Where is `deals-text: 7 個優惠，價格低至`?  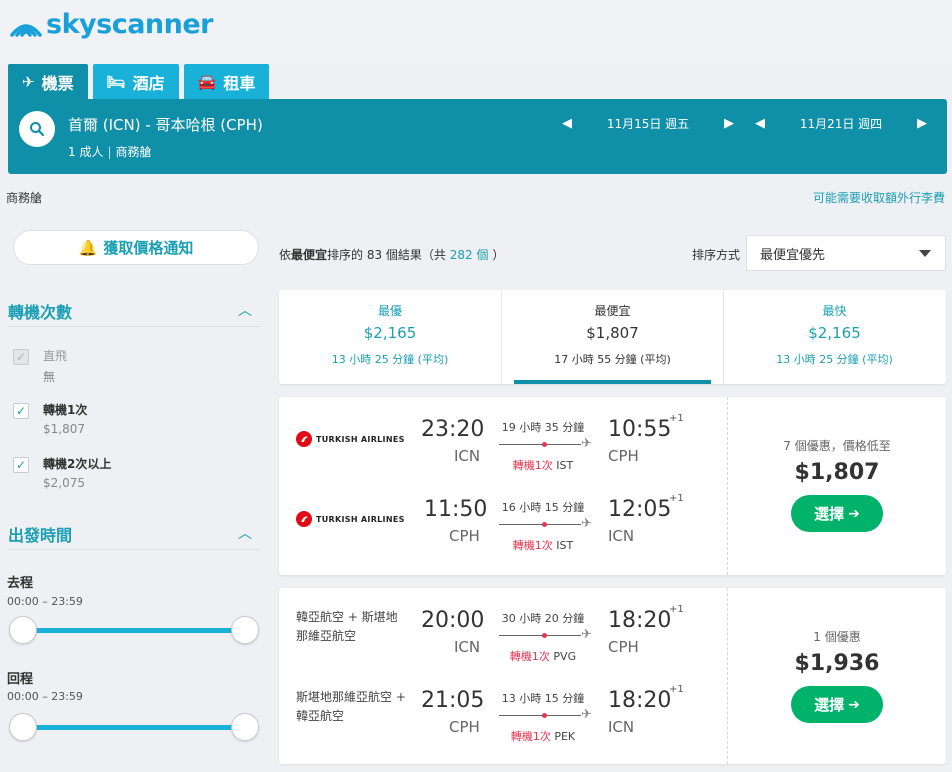 deals-text: 7 個優惠，價格低至 is located at coordinates (837, 446).